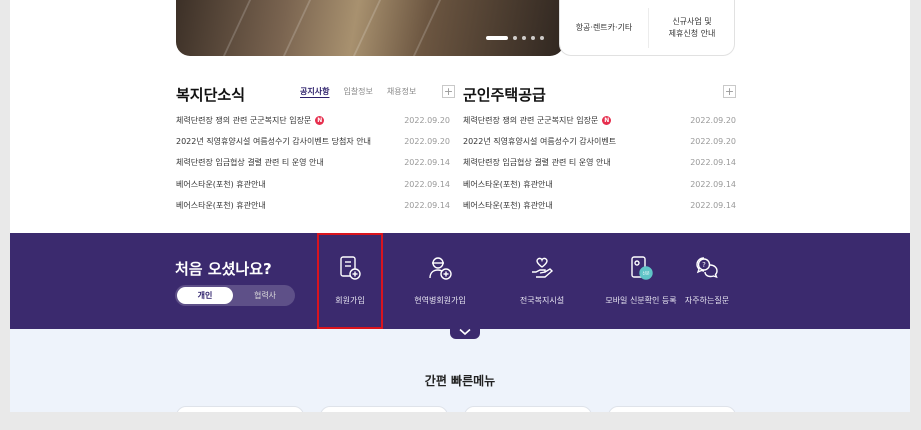 The height and width of the screenshot is (430, 921). What do you see at coordinates (211, 95) in the screenshot?
I see `welfare-news-title: 복지단소식` at bounding box center [211, 95].